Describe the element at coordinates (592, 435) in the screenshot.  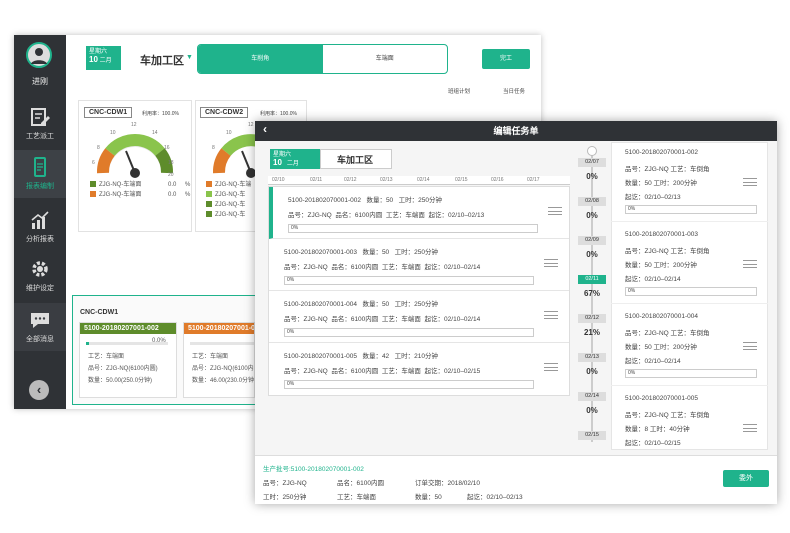
I see `timeline-date: 02/15` at that location.